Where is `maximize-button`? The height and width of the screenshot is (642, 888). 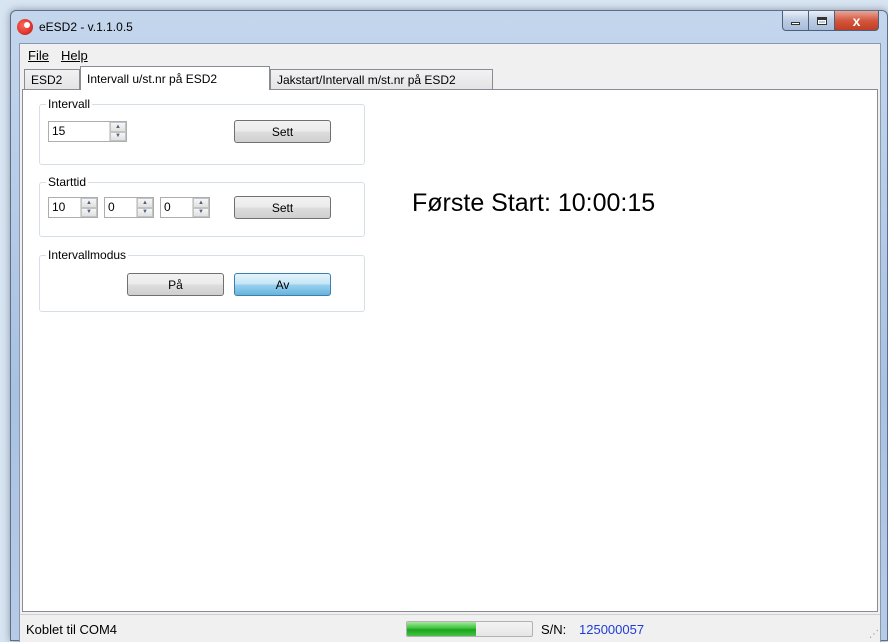
maximize-button is located at coordinates (822, 21).